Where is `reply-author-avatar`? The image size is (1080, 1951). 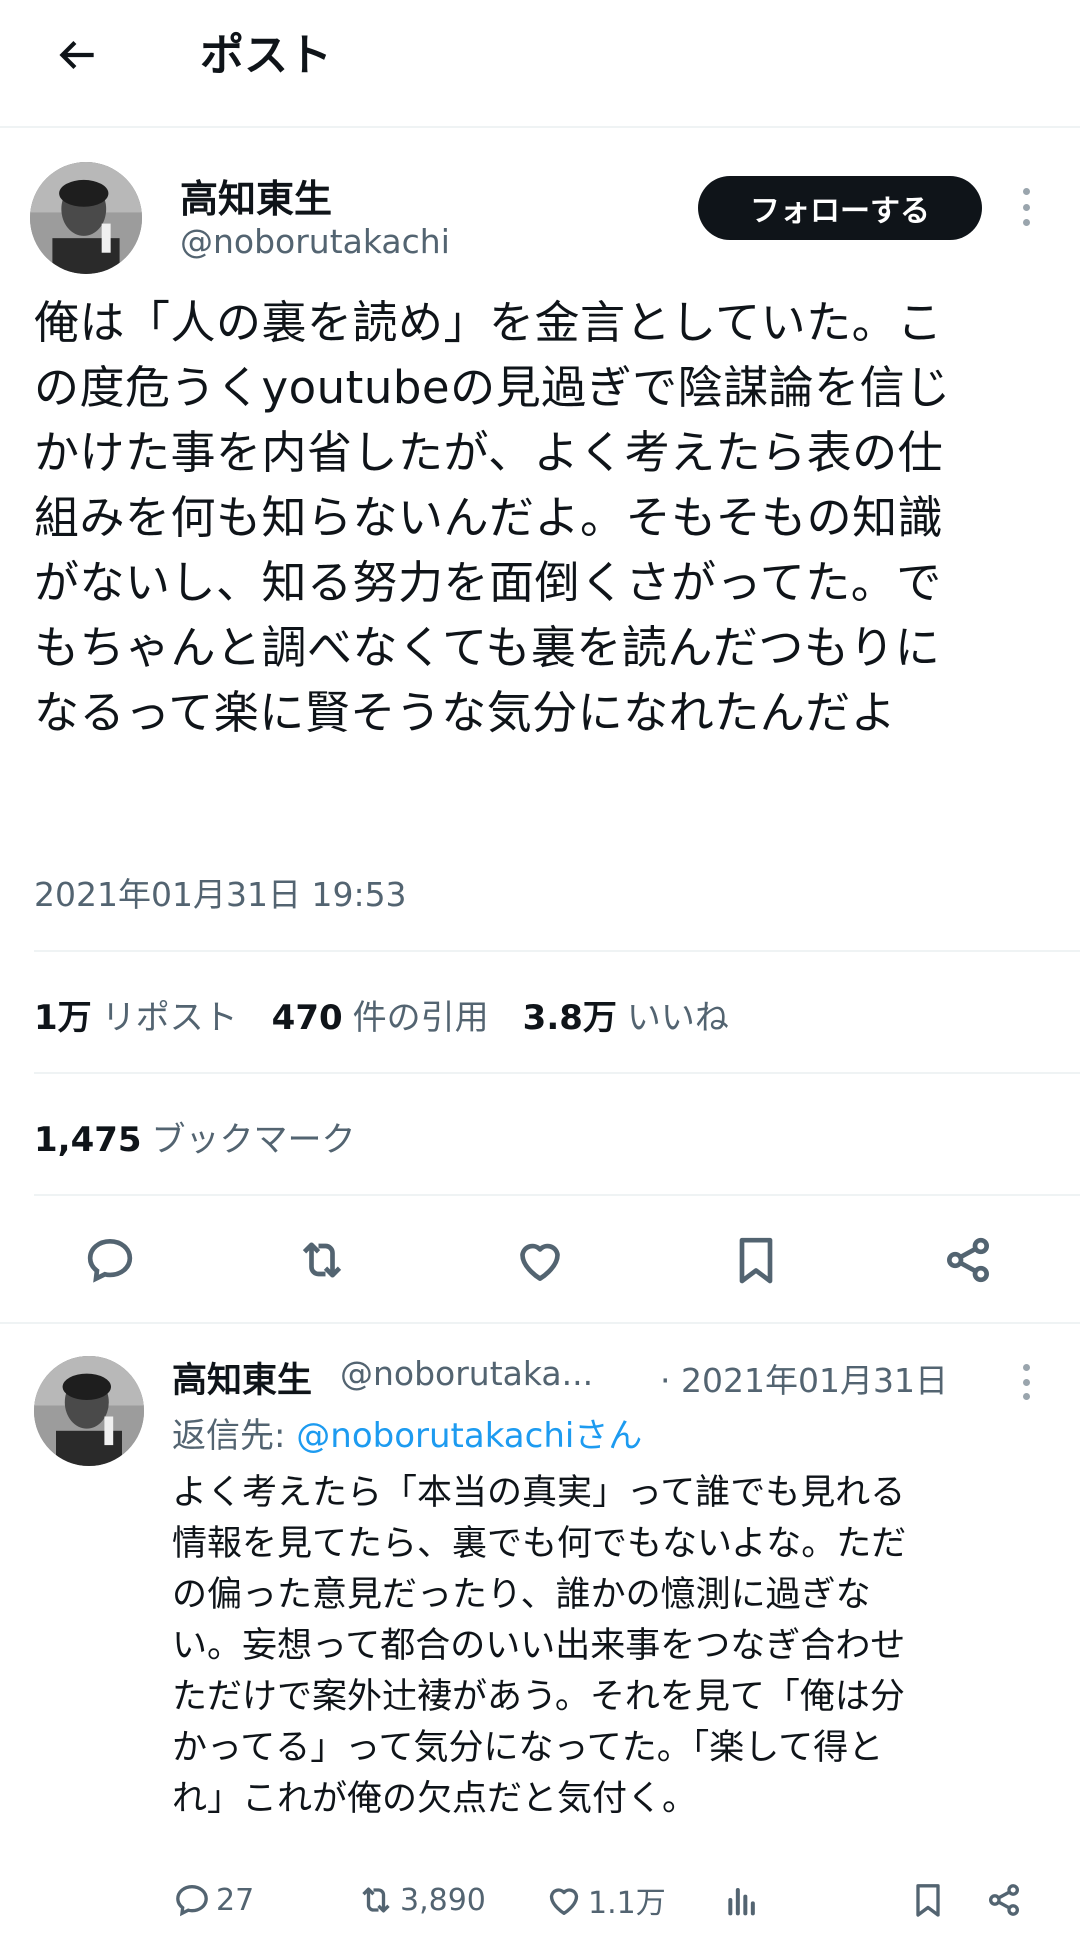 reply-author-avatar is located at coordinates (89, 1411).